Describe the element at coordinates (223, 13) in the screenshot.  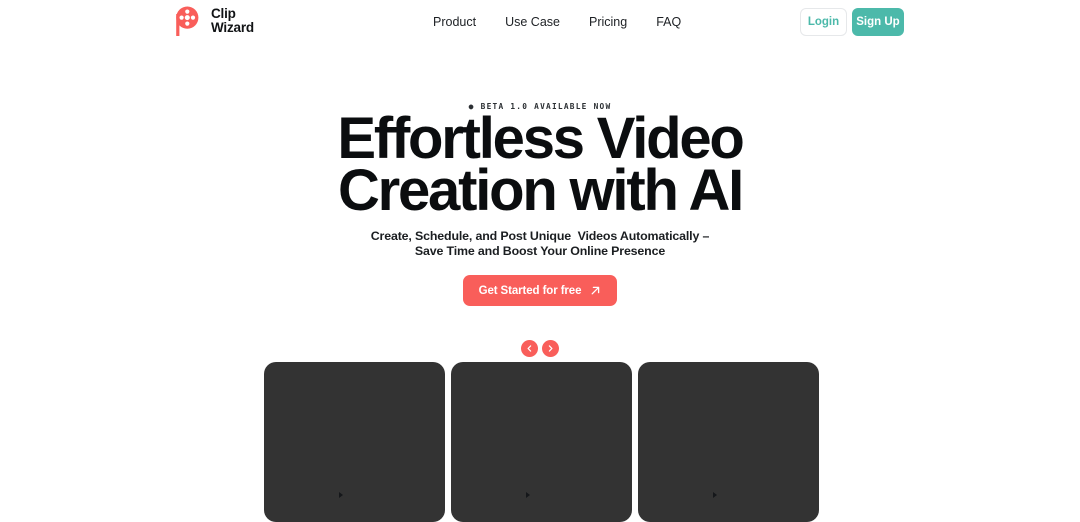
I see `brand-name-line1: Clip` at that location.